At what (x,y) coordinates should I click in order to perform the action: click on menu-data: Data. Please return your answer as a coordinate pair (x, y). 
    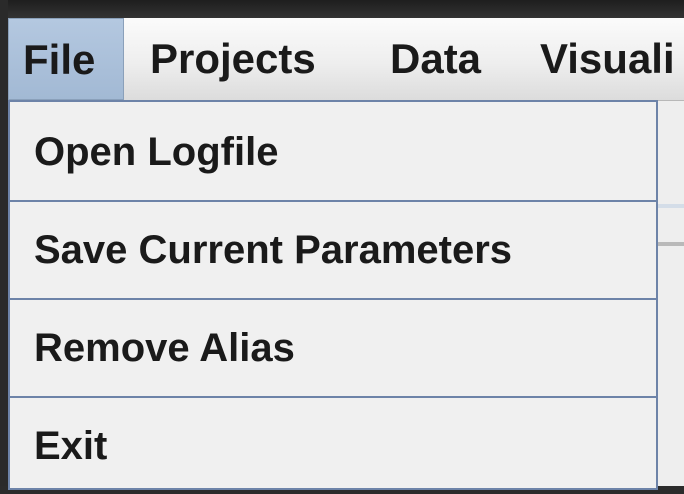
    Looking at the image, I should click on (435, 59).